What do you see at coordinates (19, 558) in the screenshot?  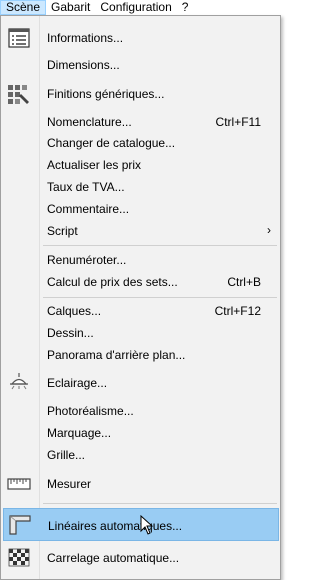 I see `checker-tile-icon` at bounding box center [19, 558].